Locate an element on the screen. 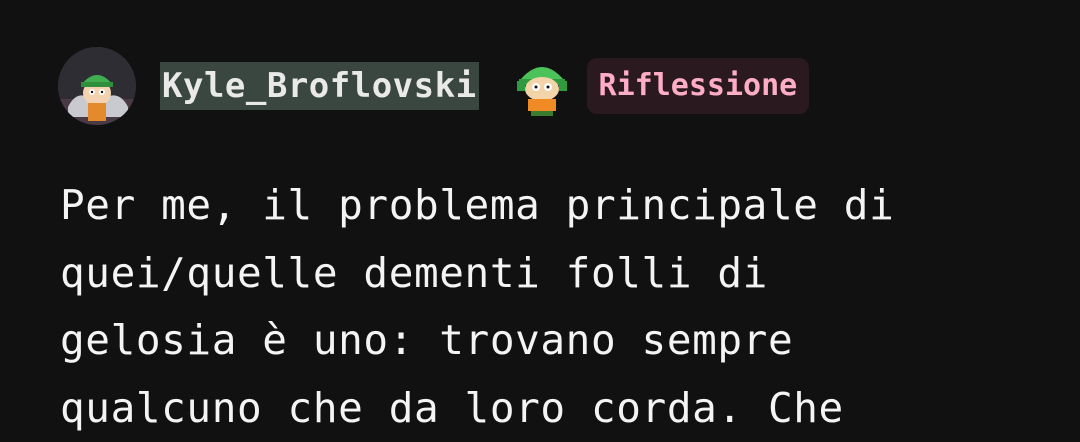 The image size is (1080, 442). post-tag-chip: Riflessione is located at coordinates (698, 86).